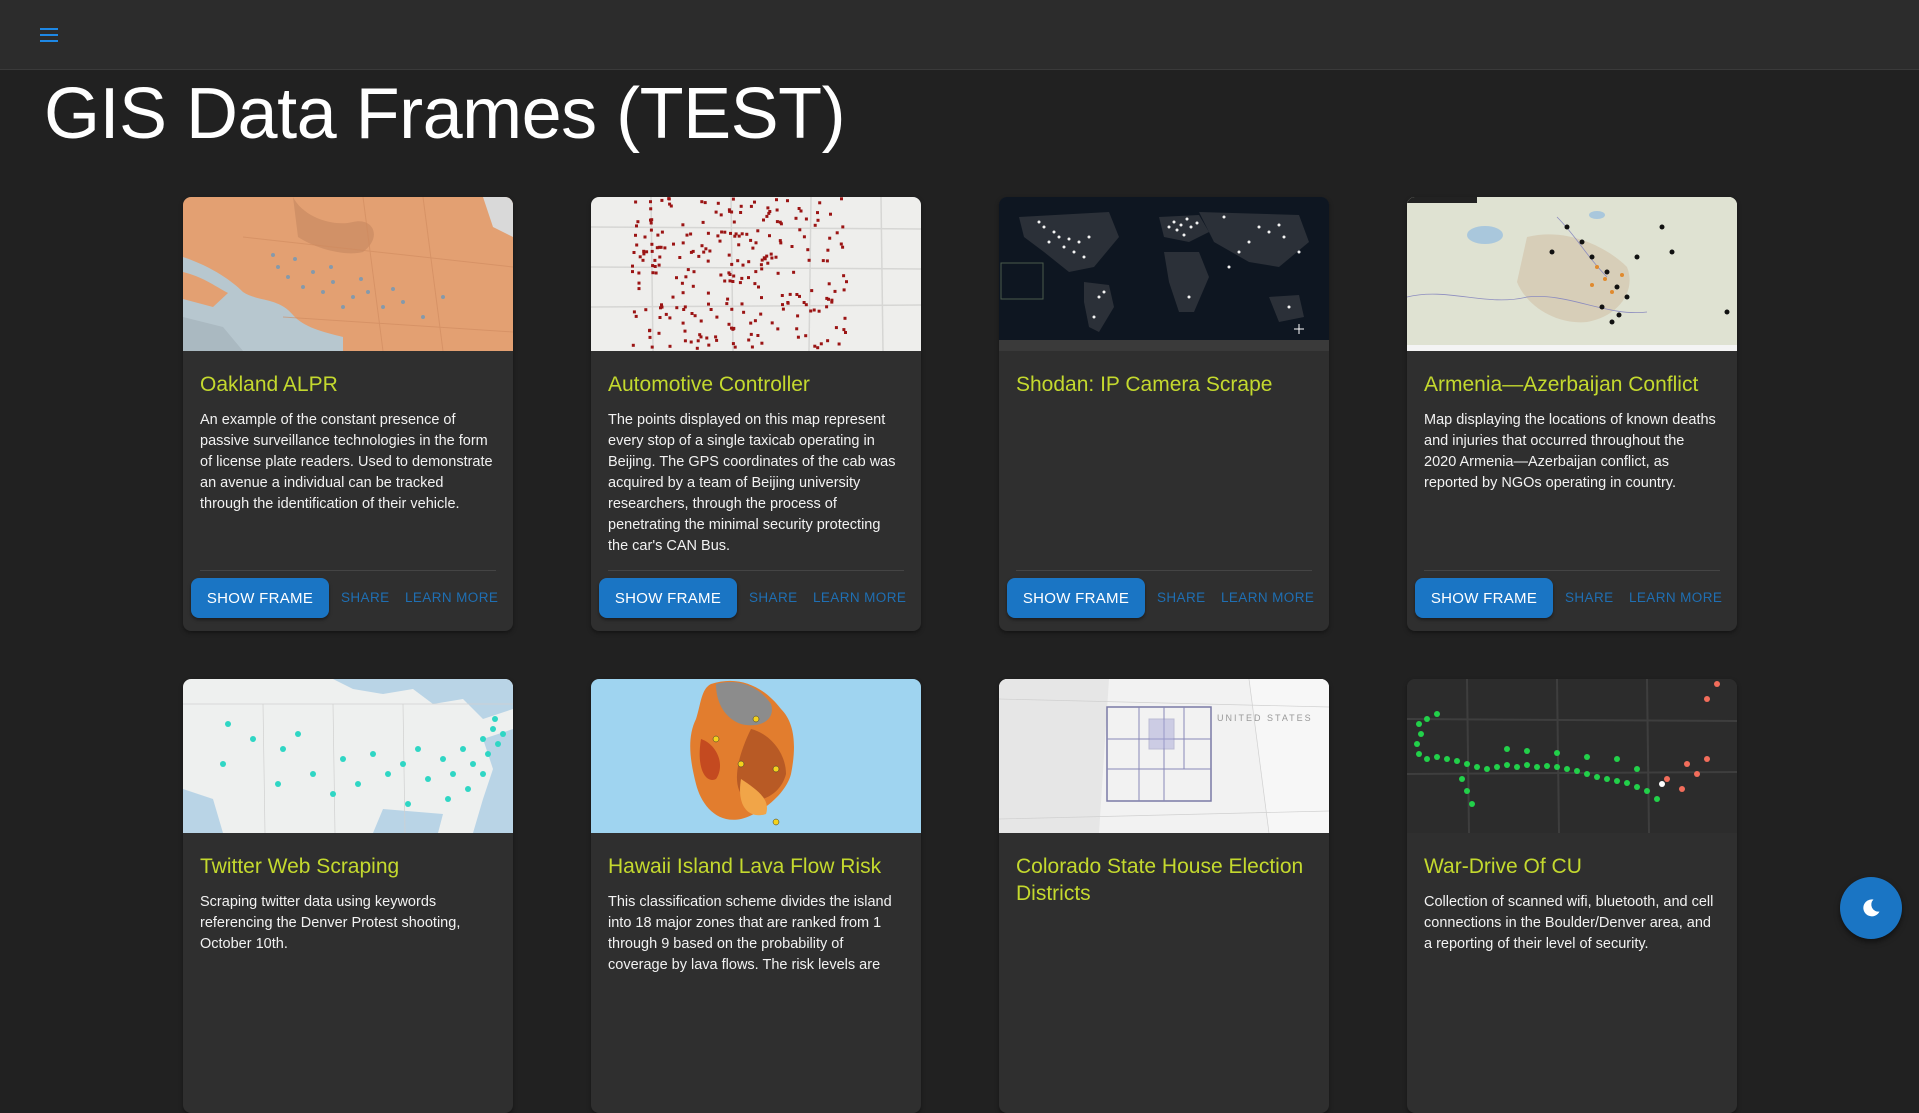 The image size is (1919, 1113). Describe the element at coordinates (49, 35) in the screenshot. I see `hamburger-menu-icon` at that location.